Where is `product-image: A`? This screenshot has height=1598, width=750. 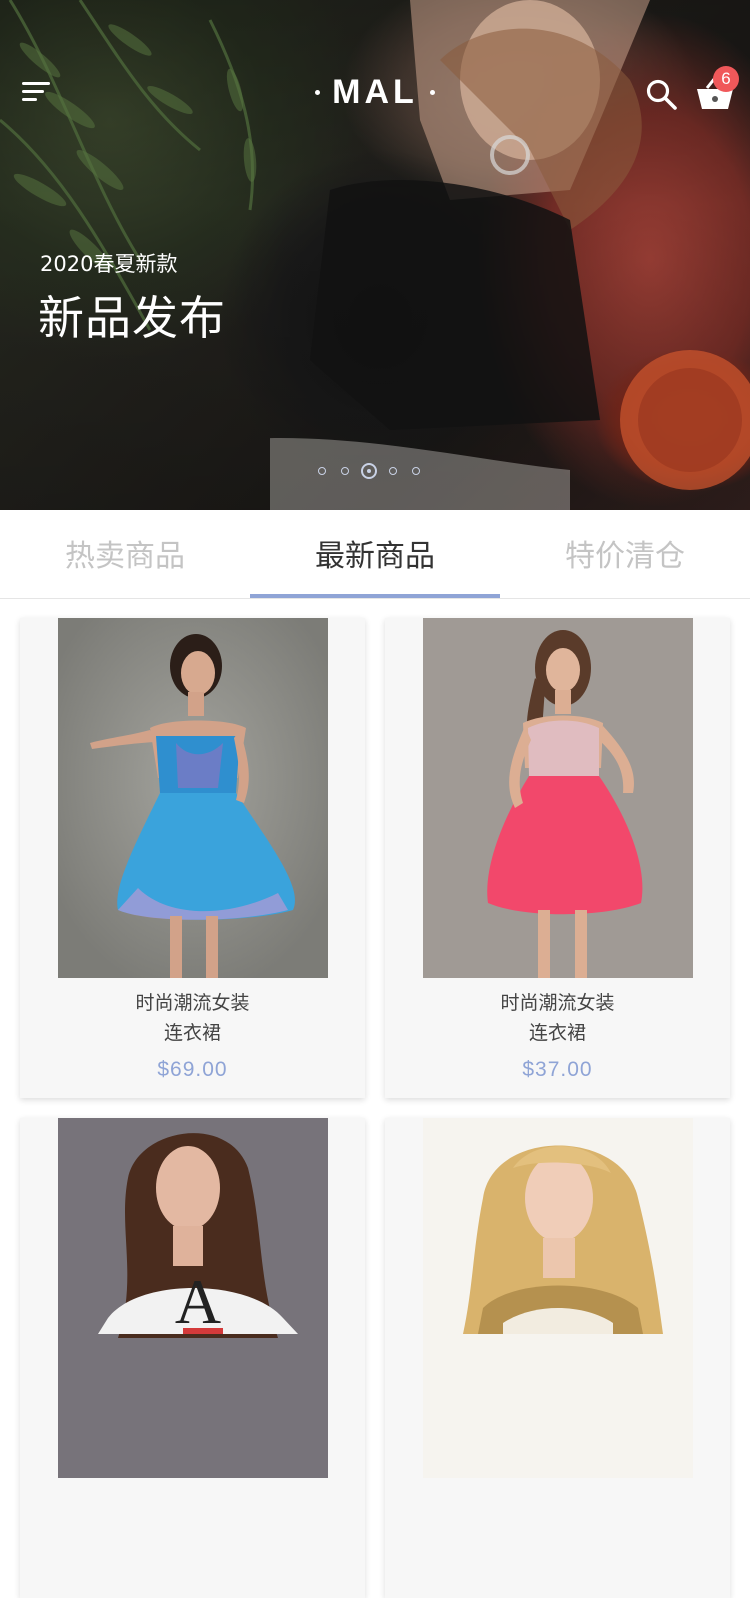 product-image: A is located at coordinates (193, 1298).